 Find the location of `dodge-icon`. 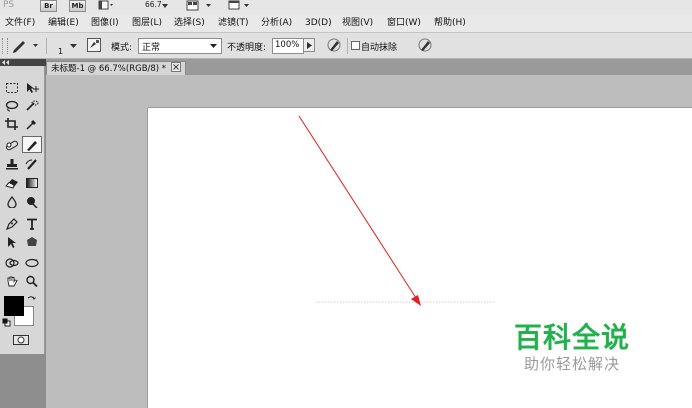

dodge-icon is located at coordinates (32, 202).